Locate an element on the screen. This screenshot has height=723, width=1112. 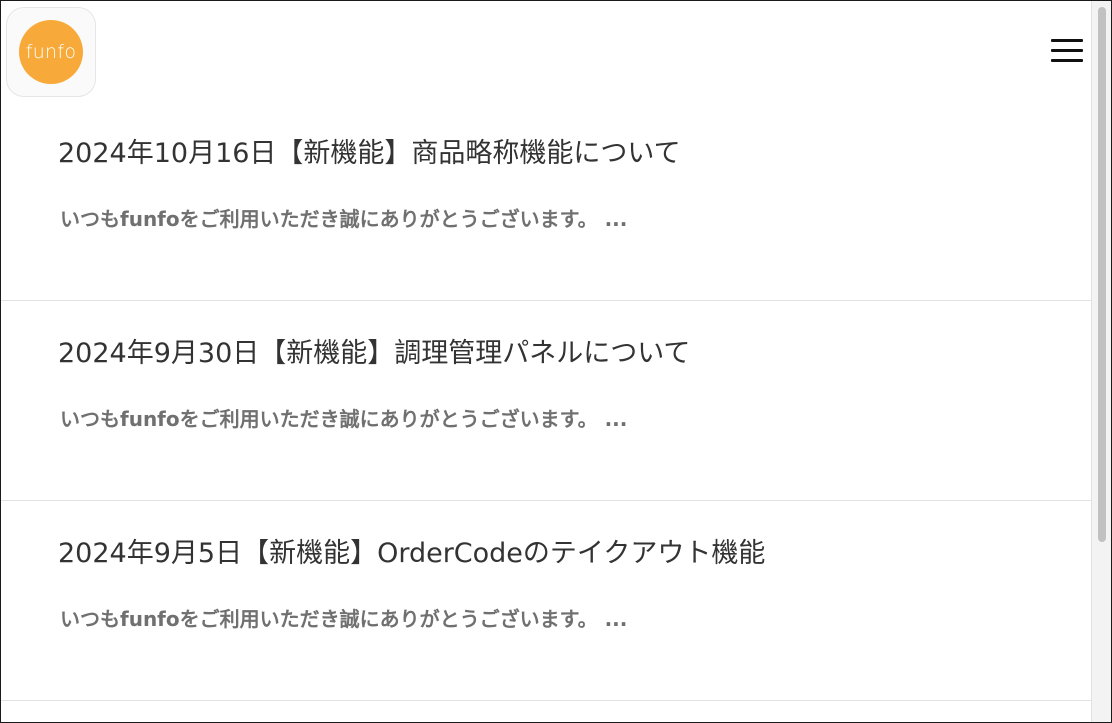
news-item-title: 2024年10月16日【新機能】商品略称機能について is located at coordinates (369, 150).